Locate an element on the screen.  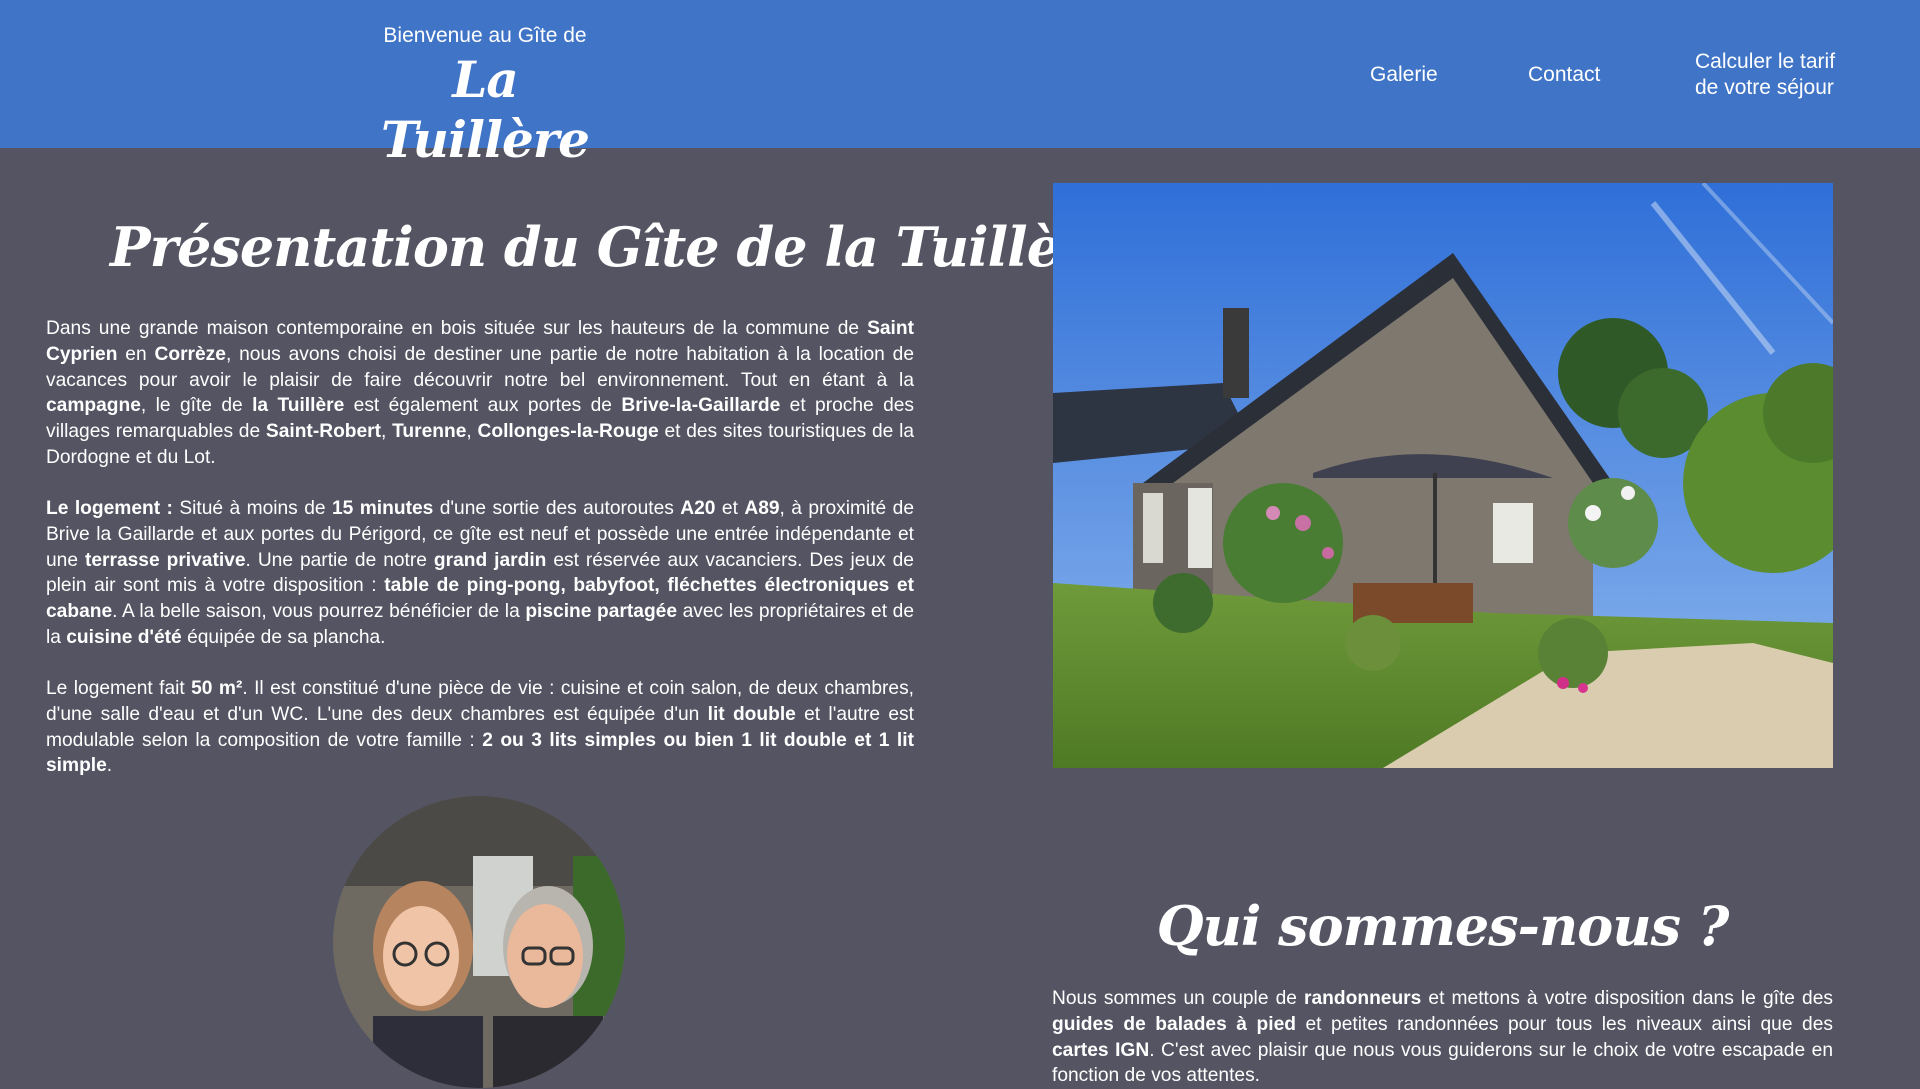
site-logo: Bienvenue au Gîte de La Tuillère is located at coordinates (485, 96).